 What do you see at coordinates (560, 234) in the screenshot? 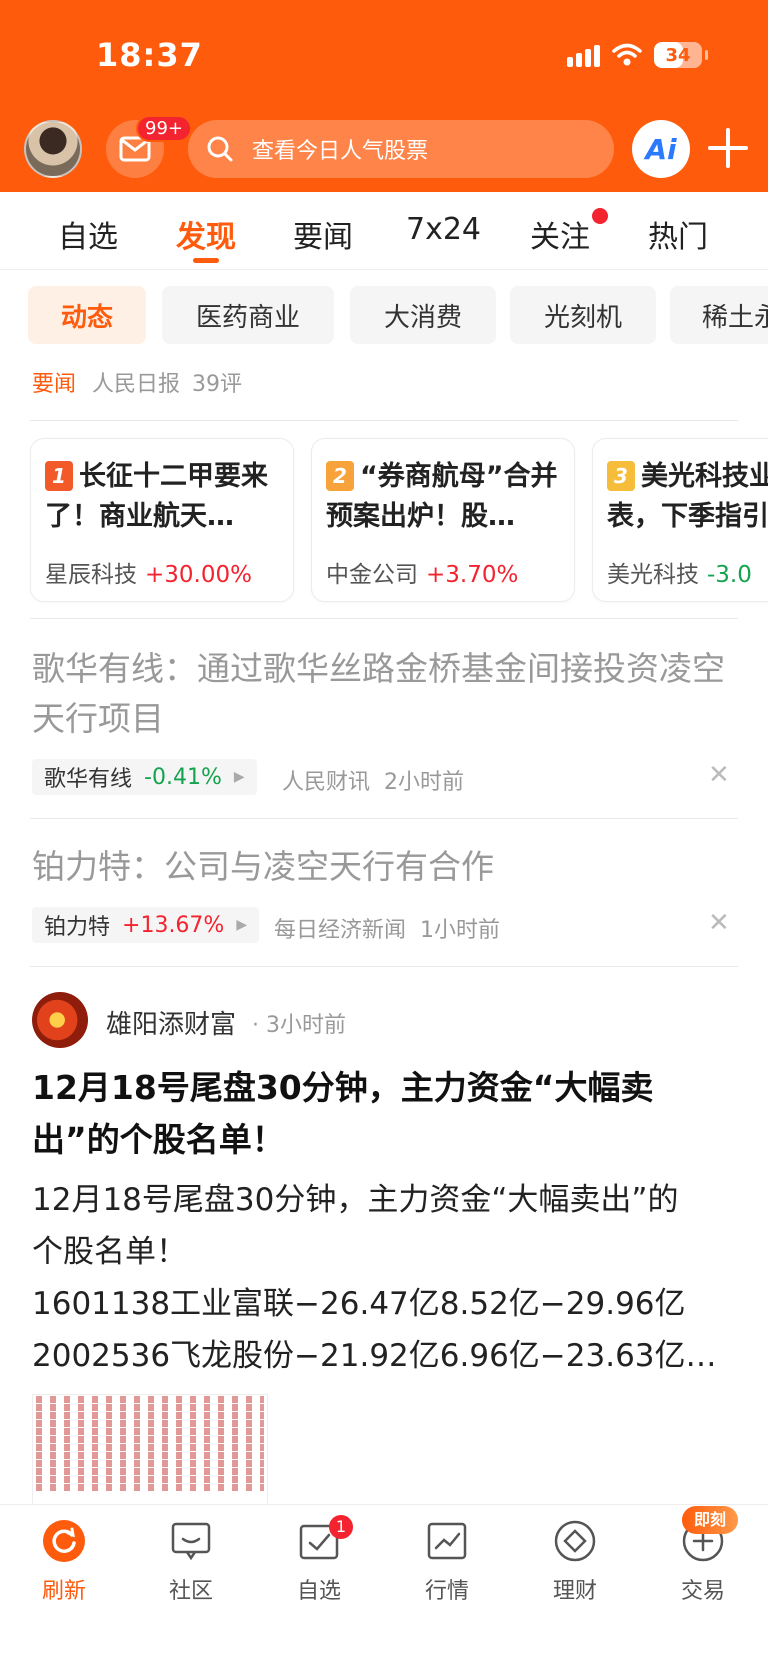
I see `tab-following: 关注` at bounding box center [560, 234].